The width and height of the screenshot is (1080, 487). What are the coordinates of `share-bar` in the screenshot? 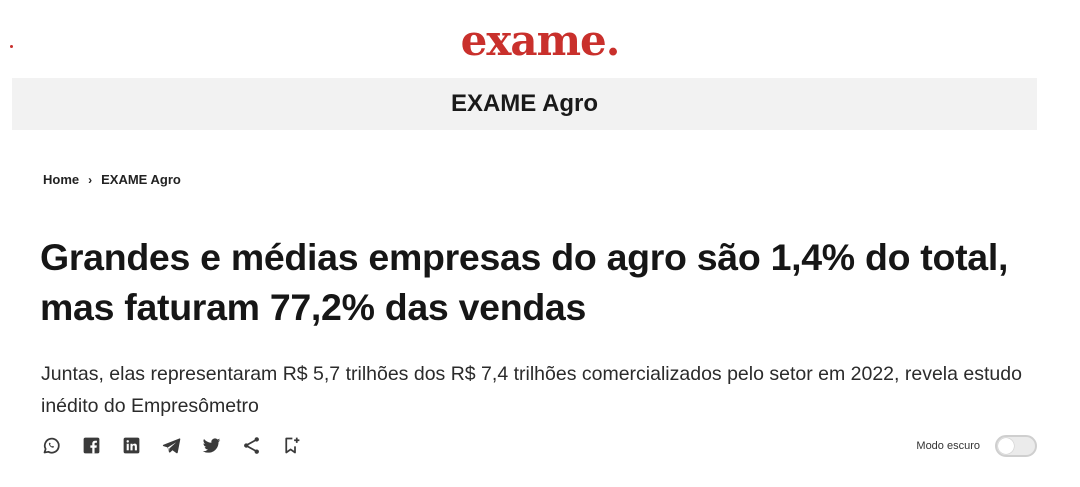 It's located at (171, 445).